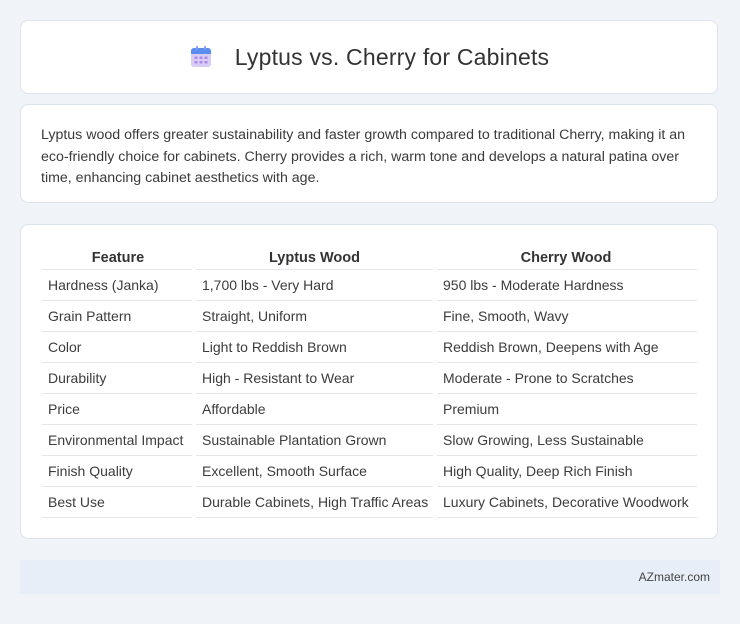  What do you see at coordinates (315, 471) in the screenshot?
I see `lyptus-cell: Excellent, Smooth Surface` at bounding box center [315, 471].